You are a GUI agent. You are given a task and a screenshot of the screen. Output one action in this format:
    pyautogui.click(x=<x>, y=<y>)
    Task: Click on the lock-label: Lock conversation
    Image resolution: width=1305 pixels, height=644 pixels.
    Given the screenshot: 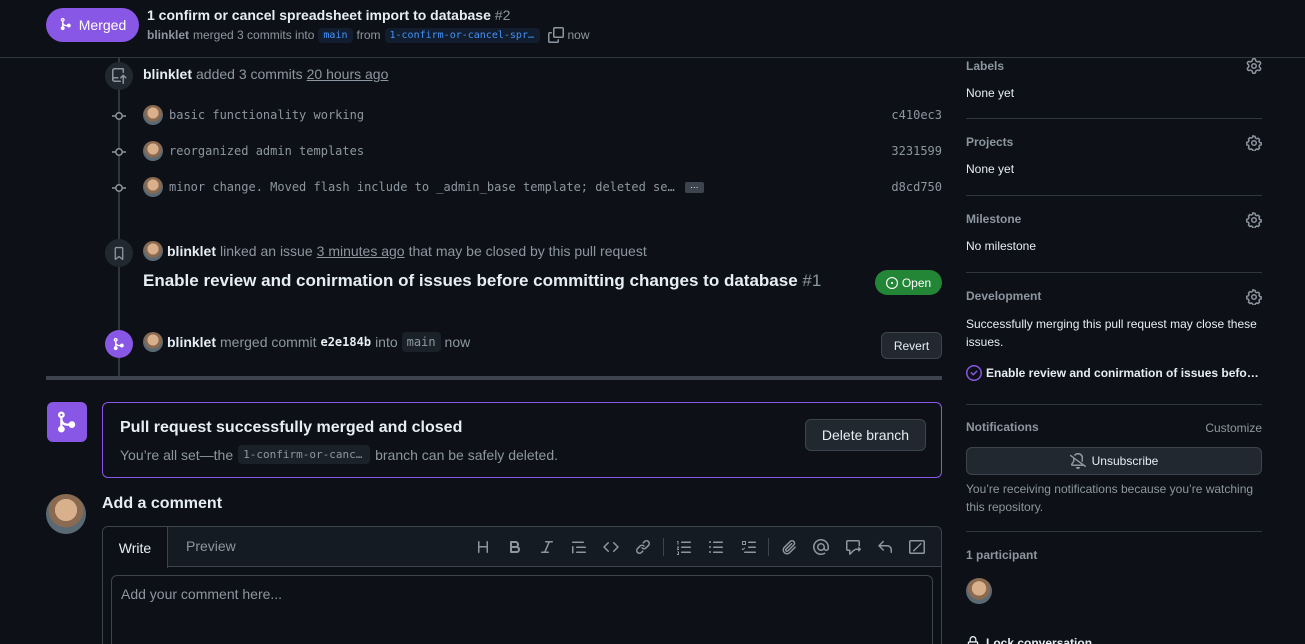 What is the action you would take?
    pyautogui.click(x=1039, y=640)
    